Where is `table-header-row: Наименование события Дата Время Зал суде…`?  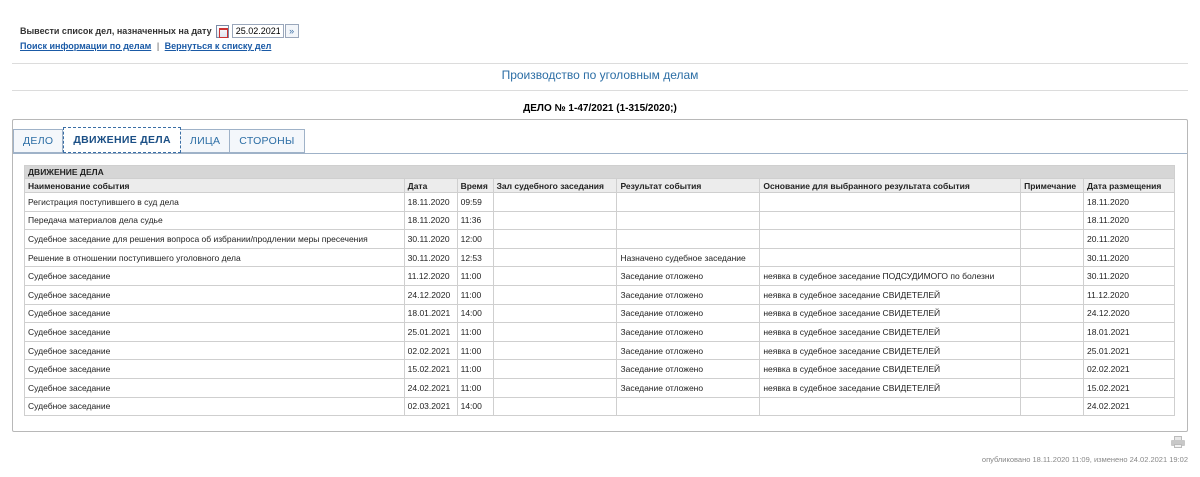
table-header-row: Наименование события Дата Время Зал суде… is located at coordinates (599, 185).